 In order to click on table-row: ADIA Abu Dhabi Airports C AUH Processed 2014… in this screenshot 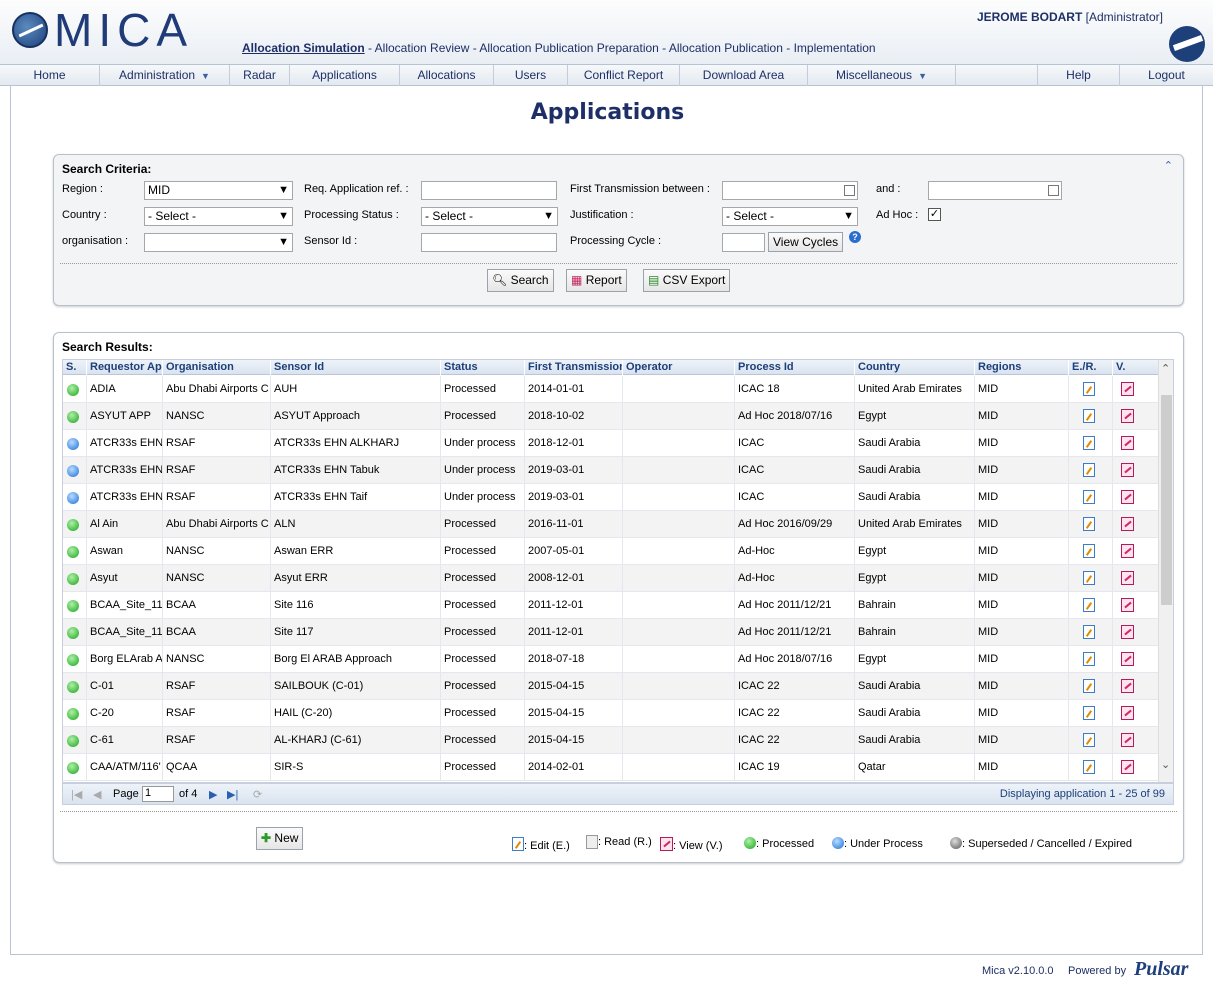, I will do `click(611, 389)`.